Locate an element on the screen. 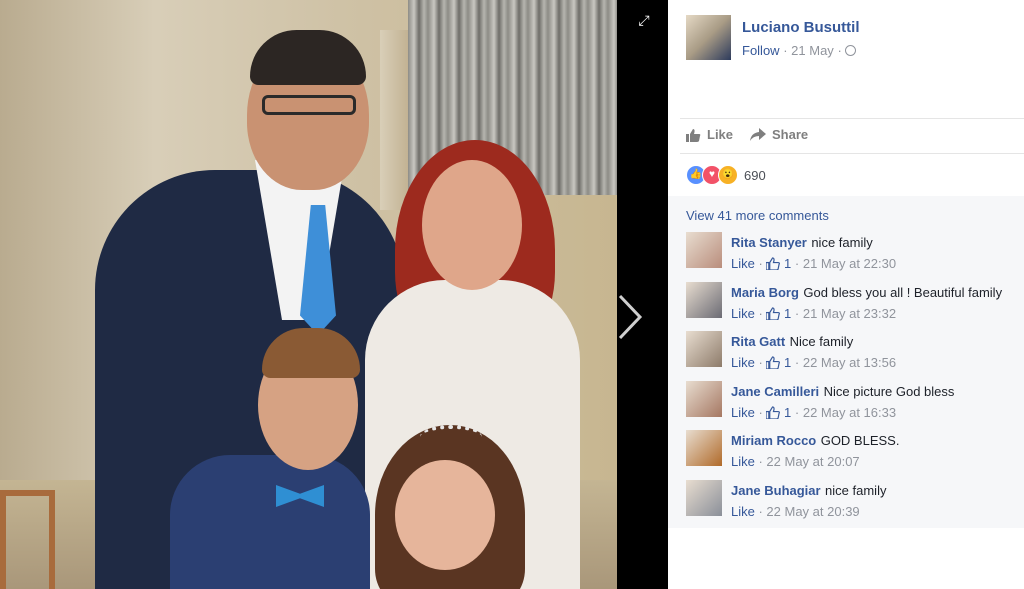  next-arrow-icon is located at coordinates (631, 317).